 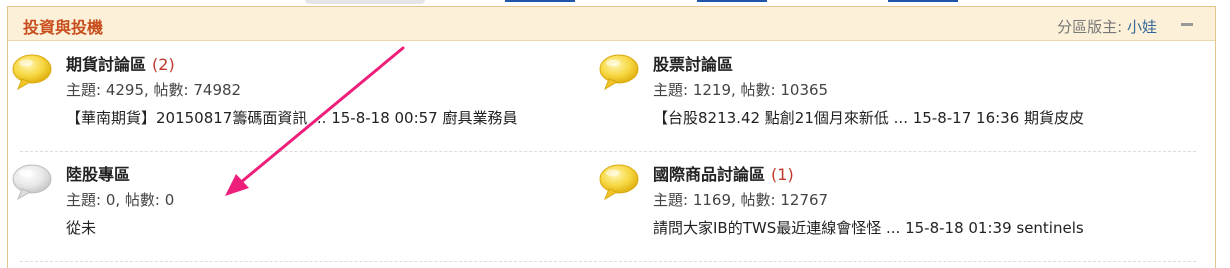 What do you see at coordinates (741, 200) in the screenshot?
I see `forum-stats: 主題: 1169, 帖數: 12767` at bounding box center [741, 200].